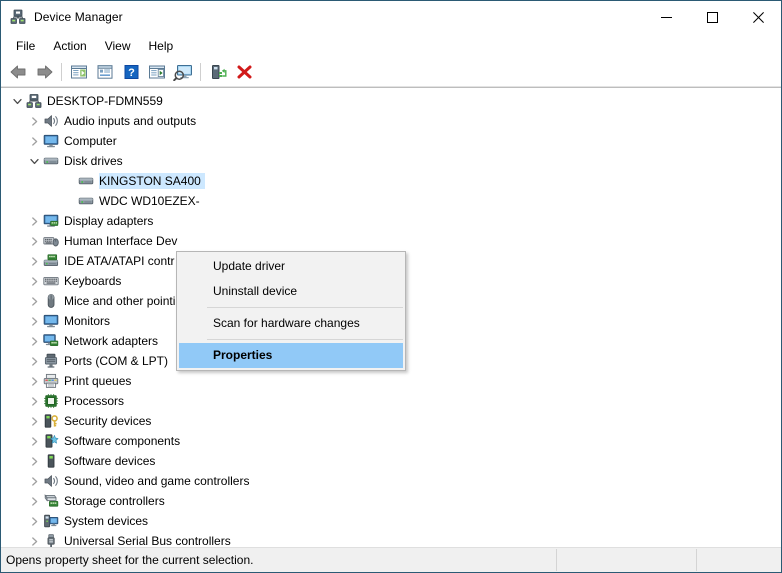  I want to click on human-interface-icon, so click(51, 241).